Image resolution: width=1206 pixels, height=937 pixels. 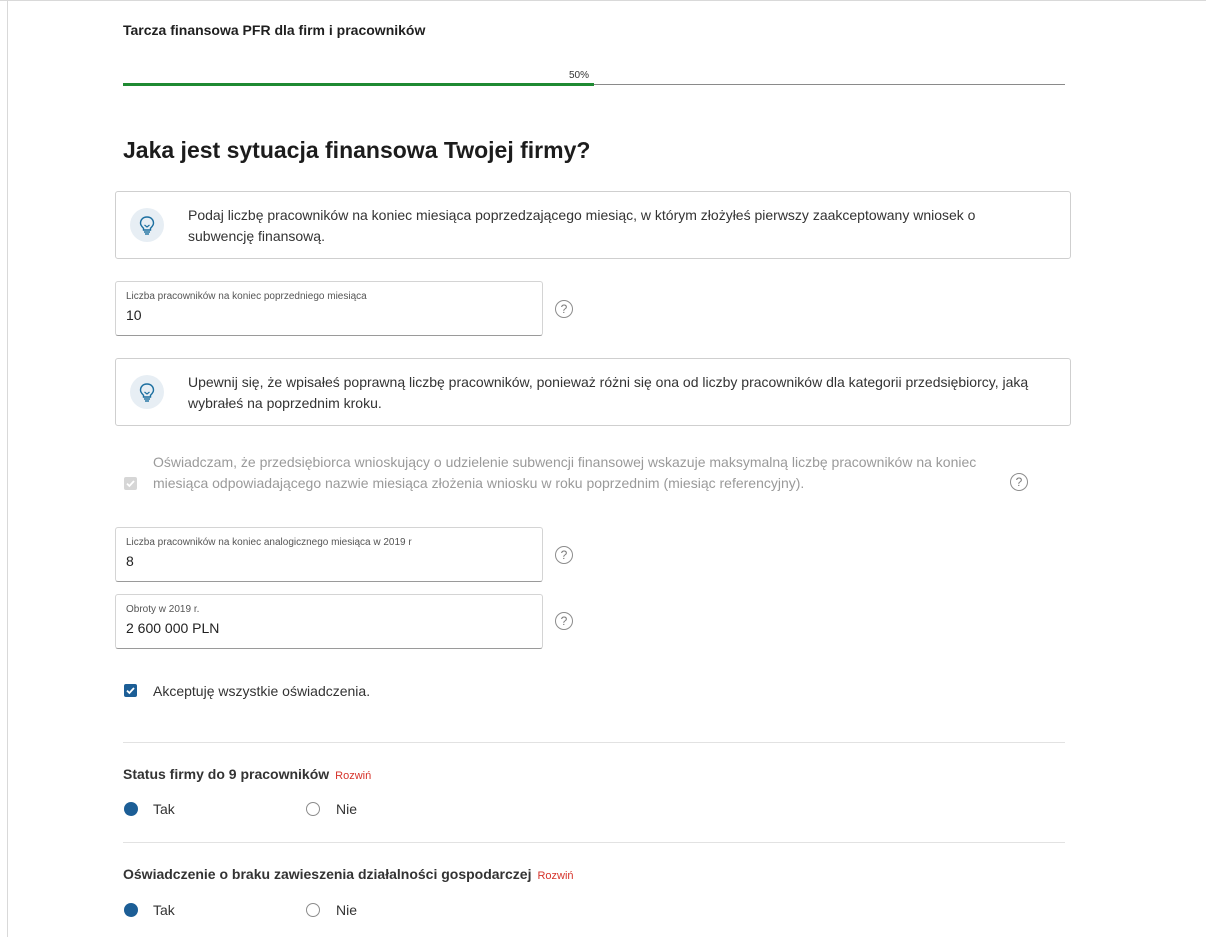 What do you see at coordinates (358, 84) in the screenshot?
I see `progress-bar-fill` at bounding box center [358, 84].